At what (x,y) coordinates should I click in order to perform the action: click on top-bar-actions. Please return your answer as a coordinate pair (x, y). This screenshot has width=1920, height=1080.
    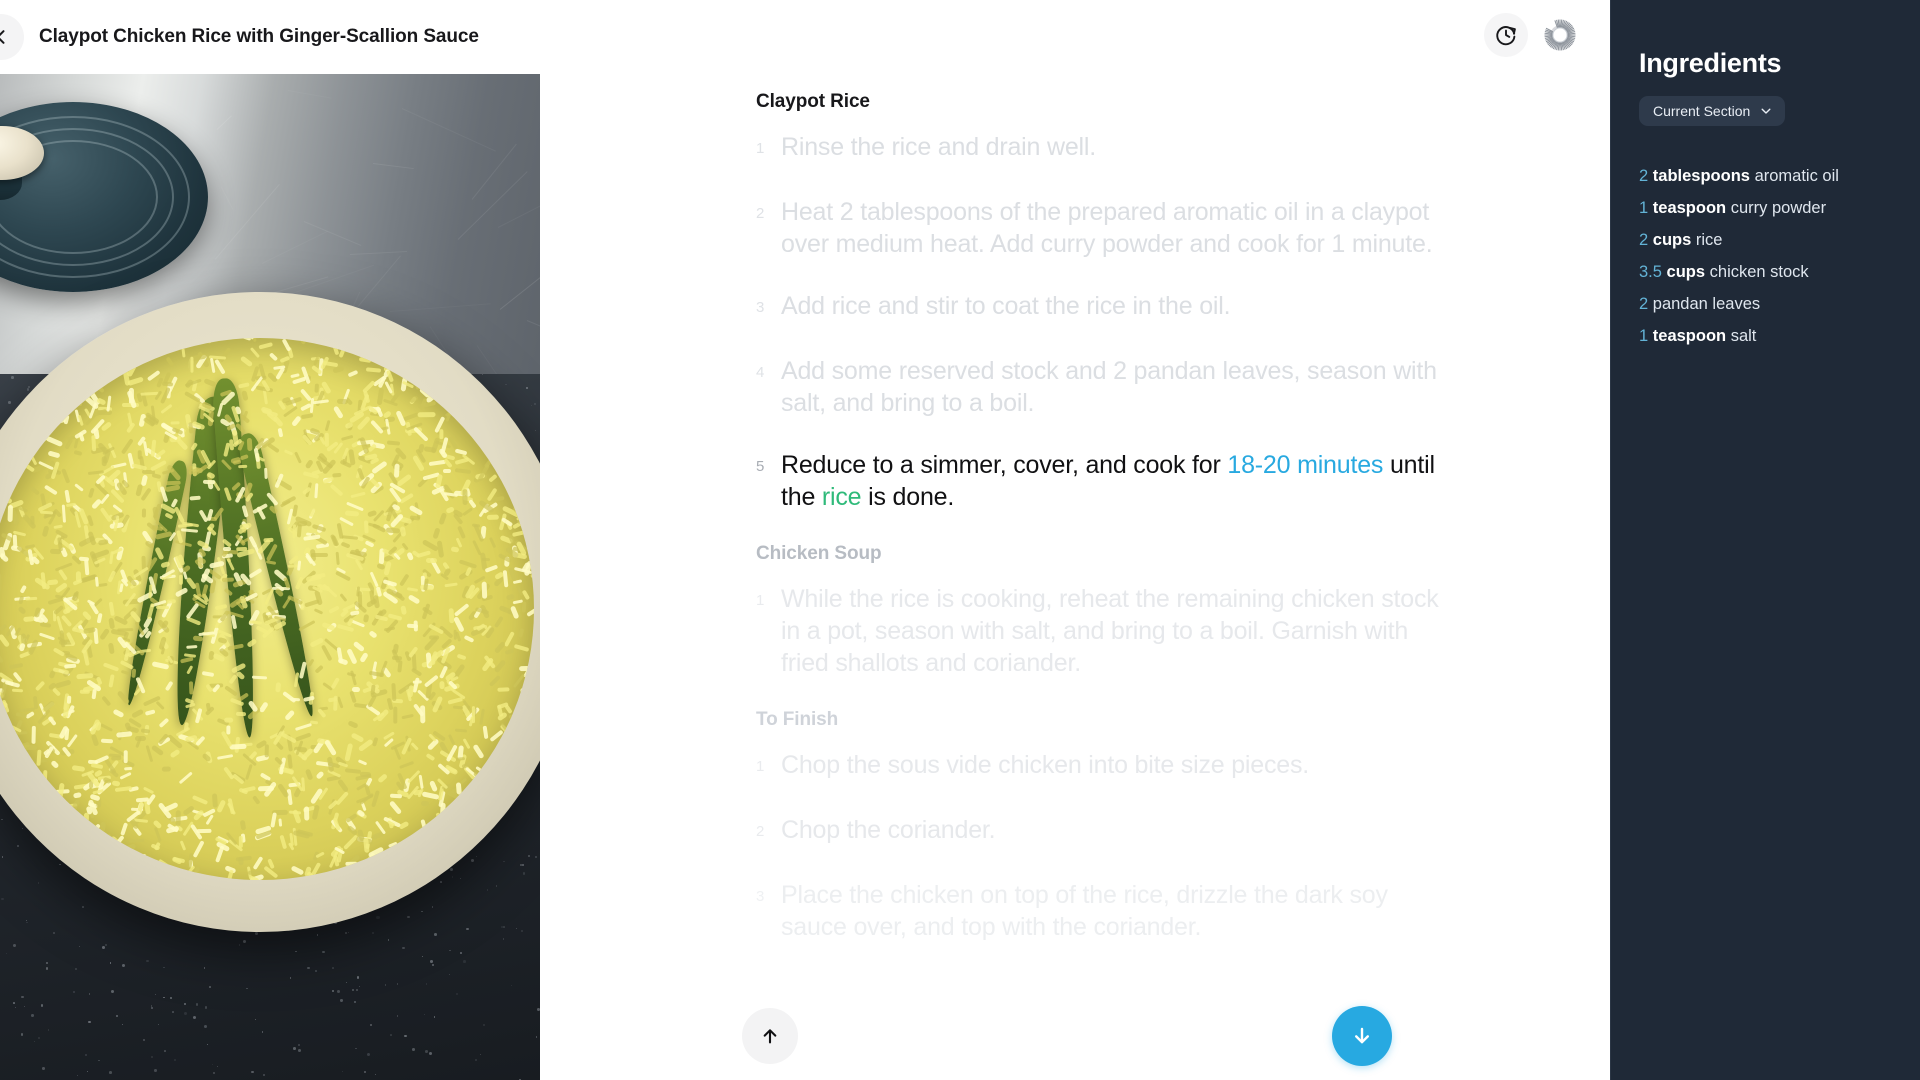
    Looking at the image, I should click on (1533, 35).